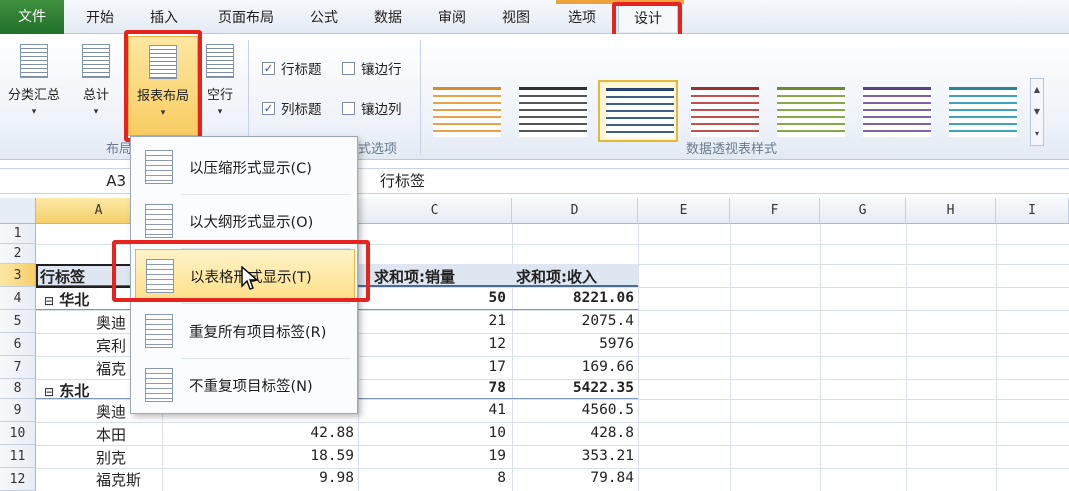 Image resolution: width=1069 pixels, height=491 pixels. I want to click on menu-item-outline-form: 以大纲形式显示(O), so click(245, 221).